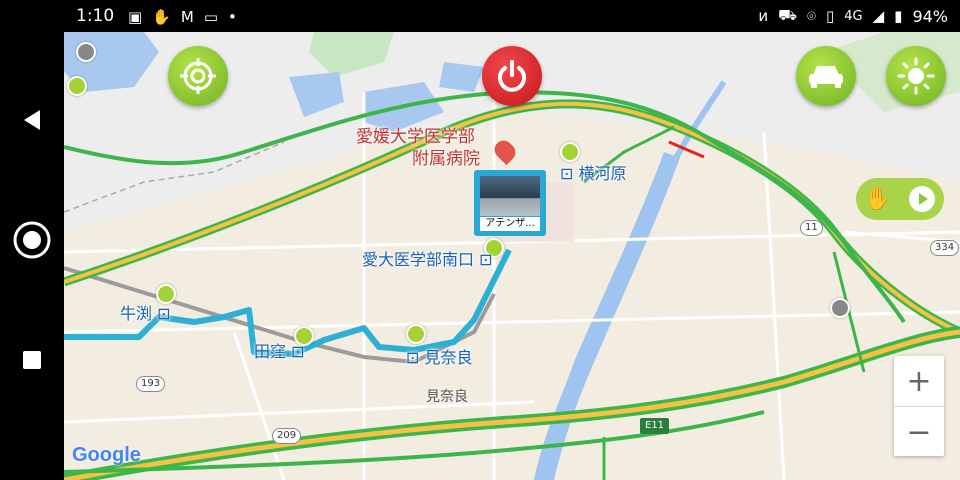 The image size is (960, 480). I want to click on ushibuchi-label: 牛渕, so click(136, 313).